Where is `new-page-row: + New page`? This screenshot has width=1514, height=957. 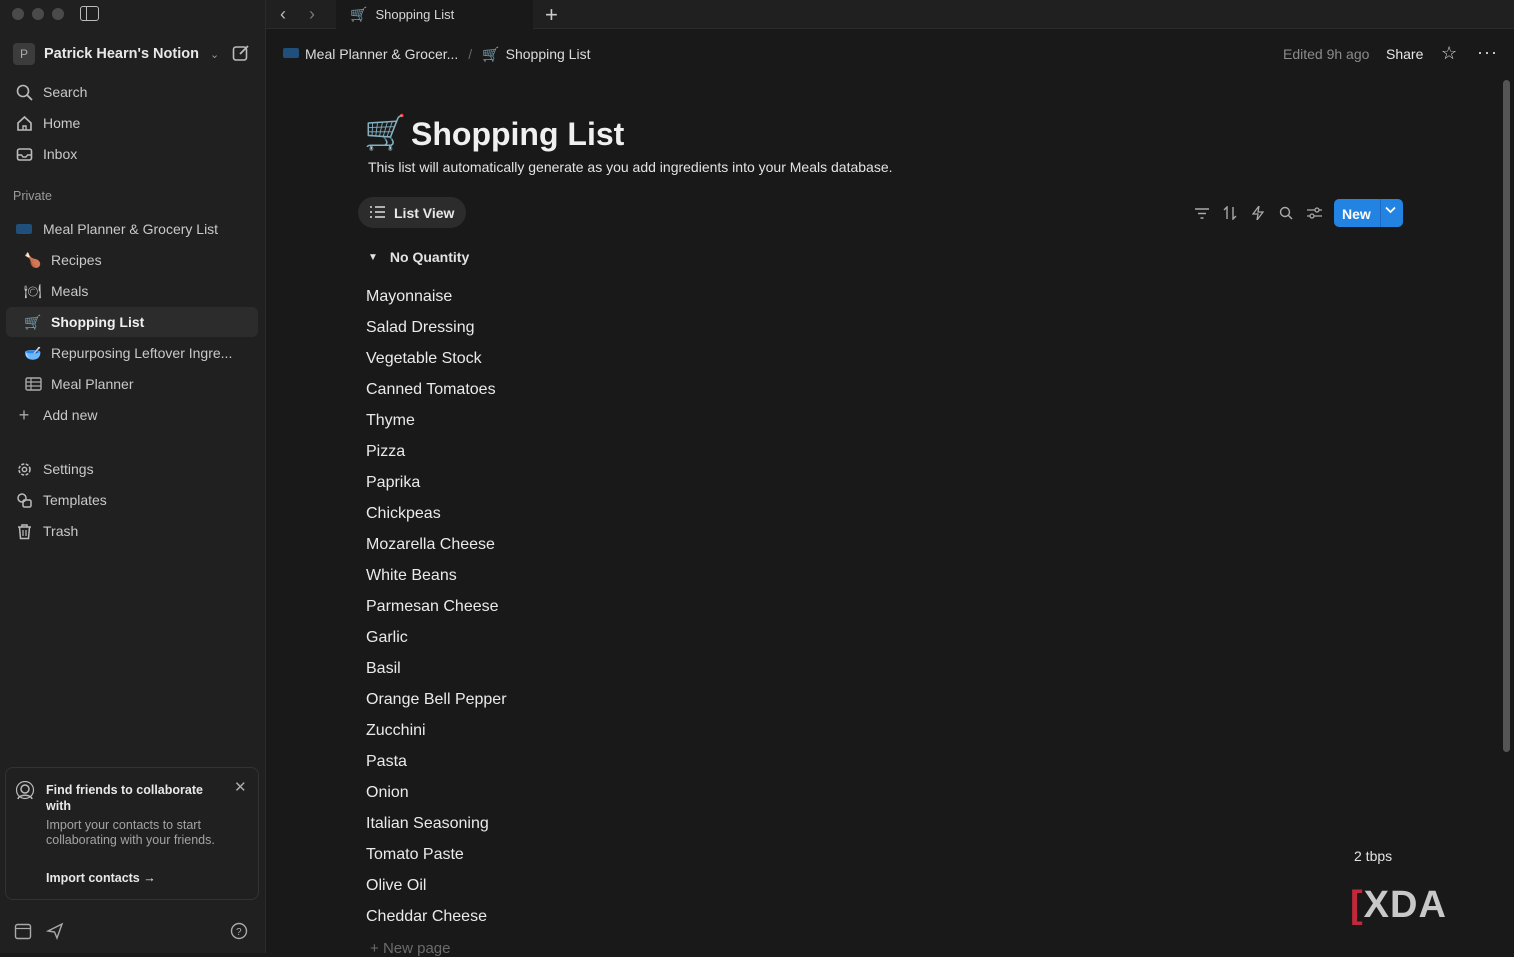
new-page-row: + New page is located at coordinates (410, 948).